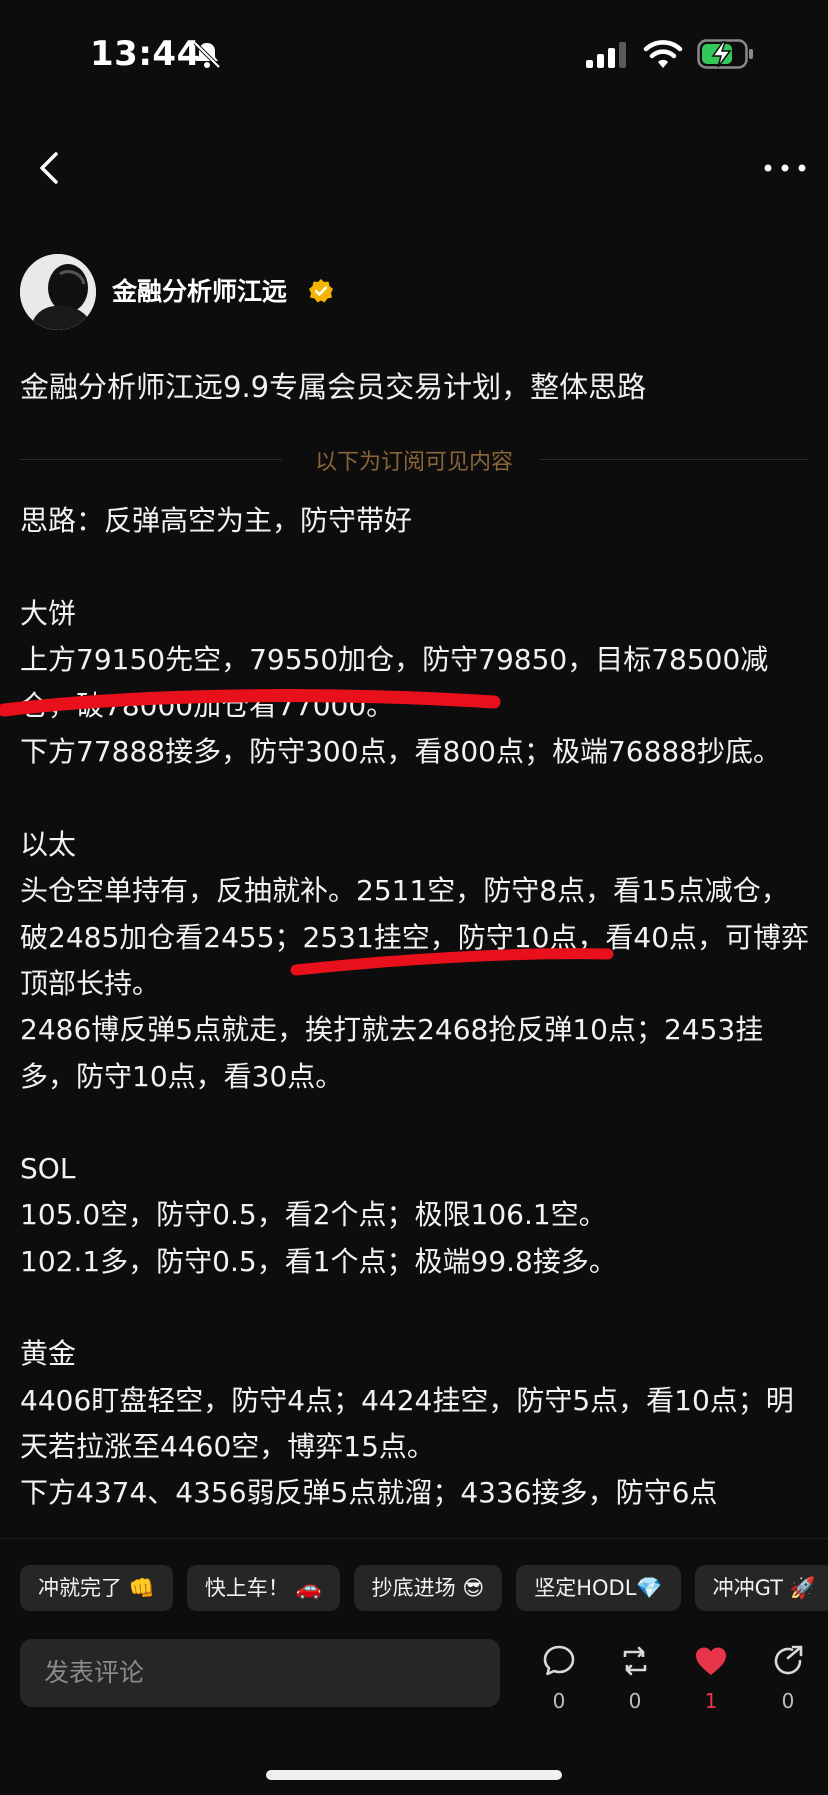  Describe the element at coordinates (50, 168) in the screenshot. I see `back-button` at that location.